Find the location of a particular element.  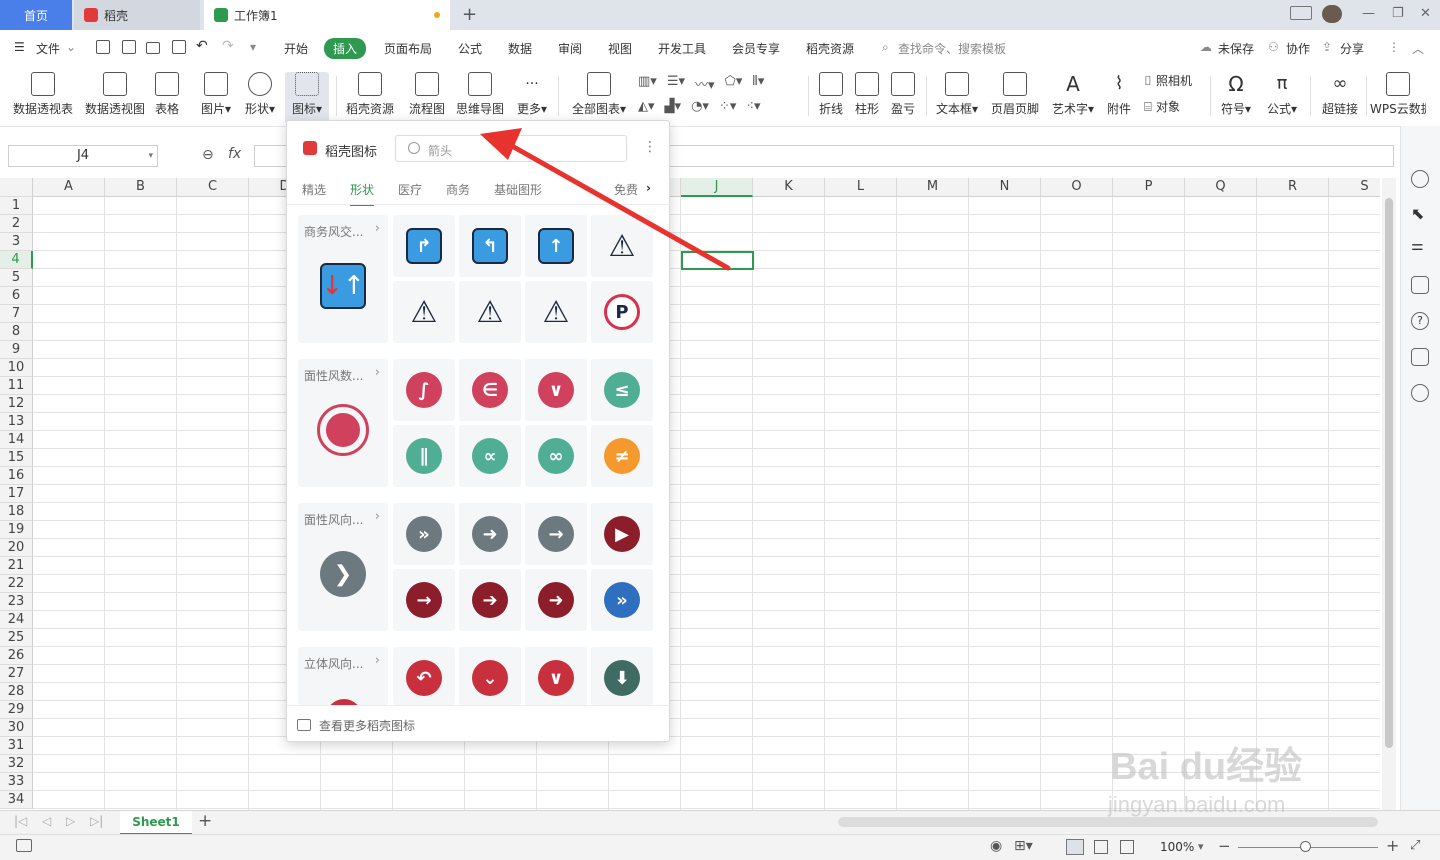

row-header-29: 29 is located at coordinates (16, 710).